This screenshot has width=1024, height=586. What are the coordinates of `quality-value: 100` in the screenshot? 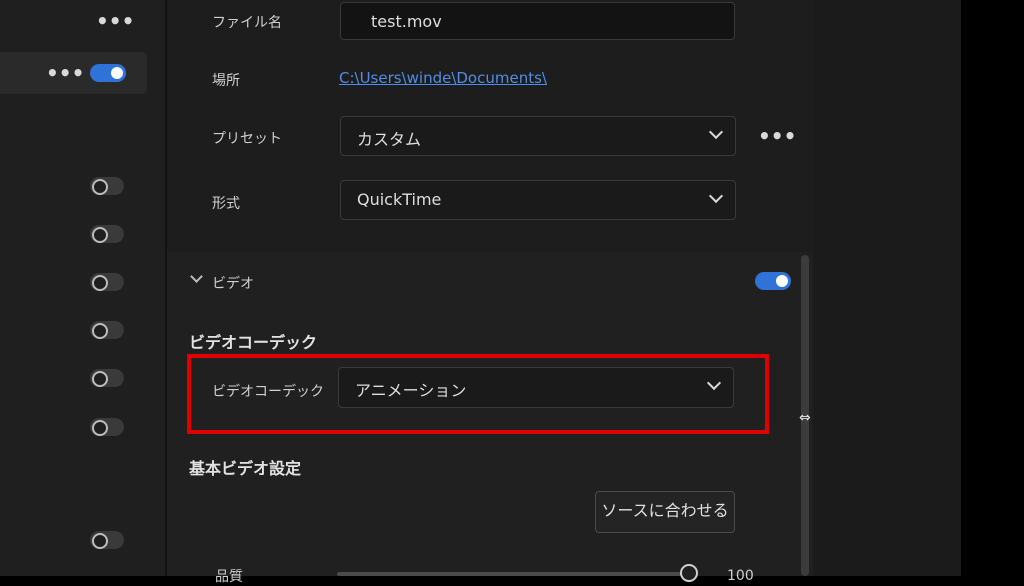 It's located at (740, 576).